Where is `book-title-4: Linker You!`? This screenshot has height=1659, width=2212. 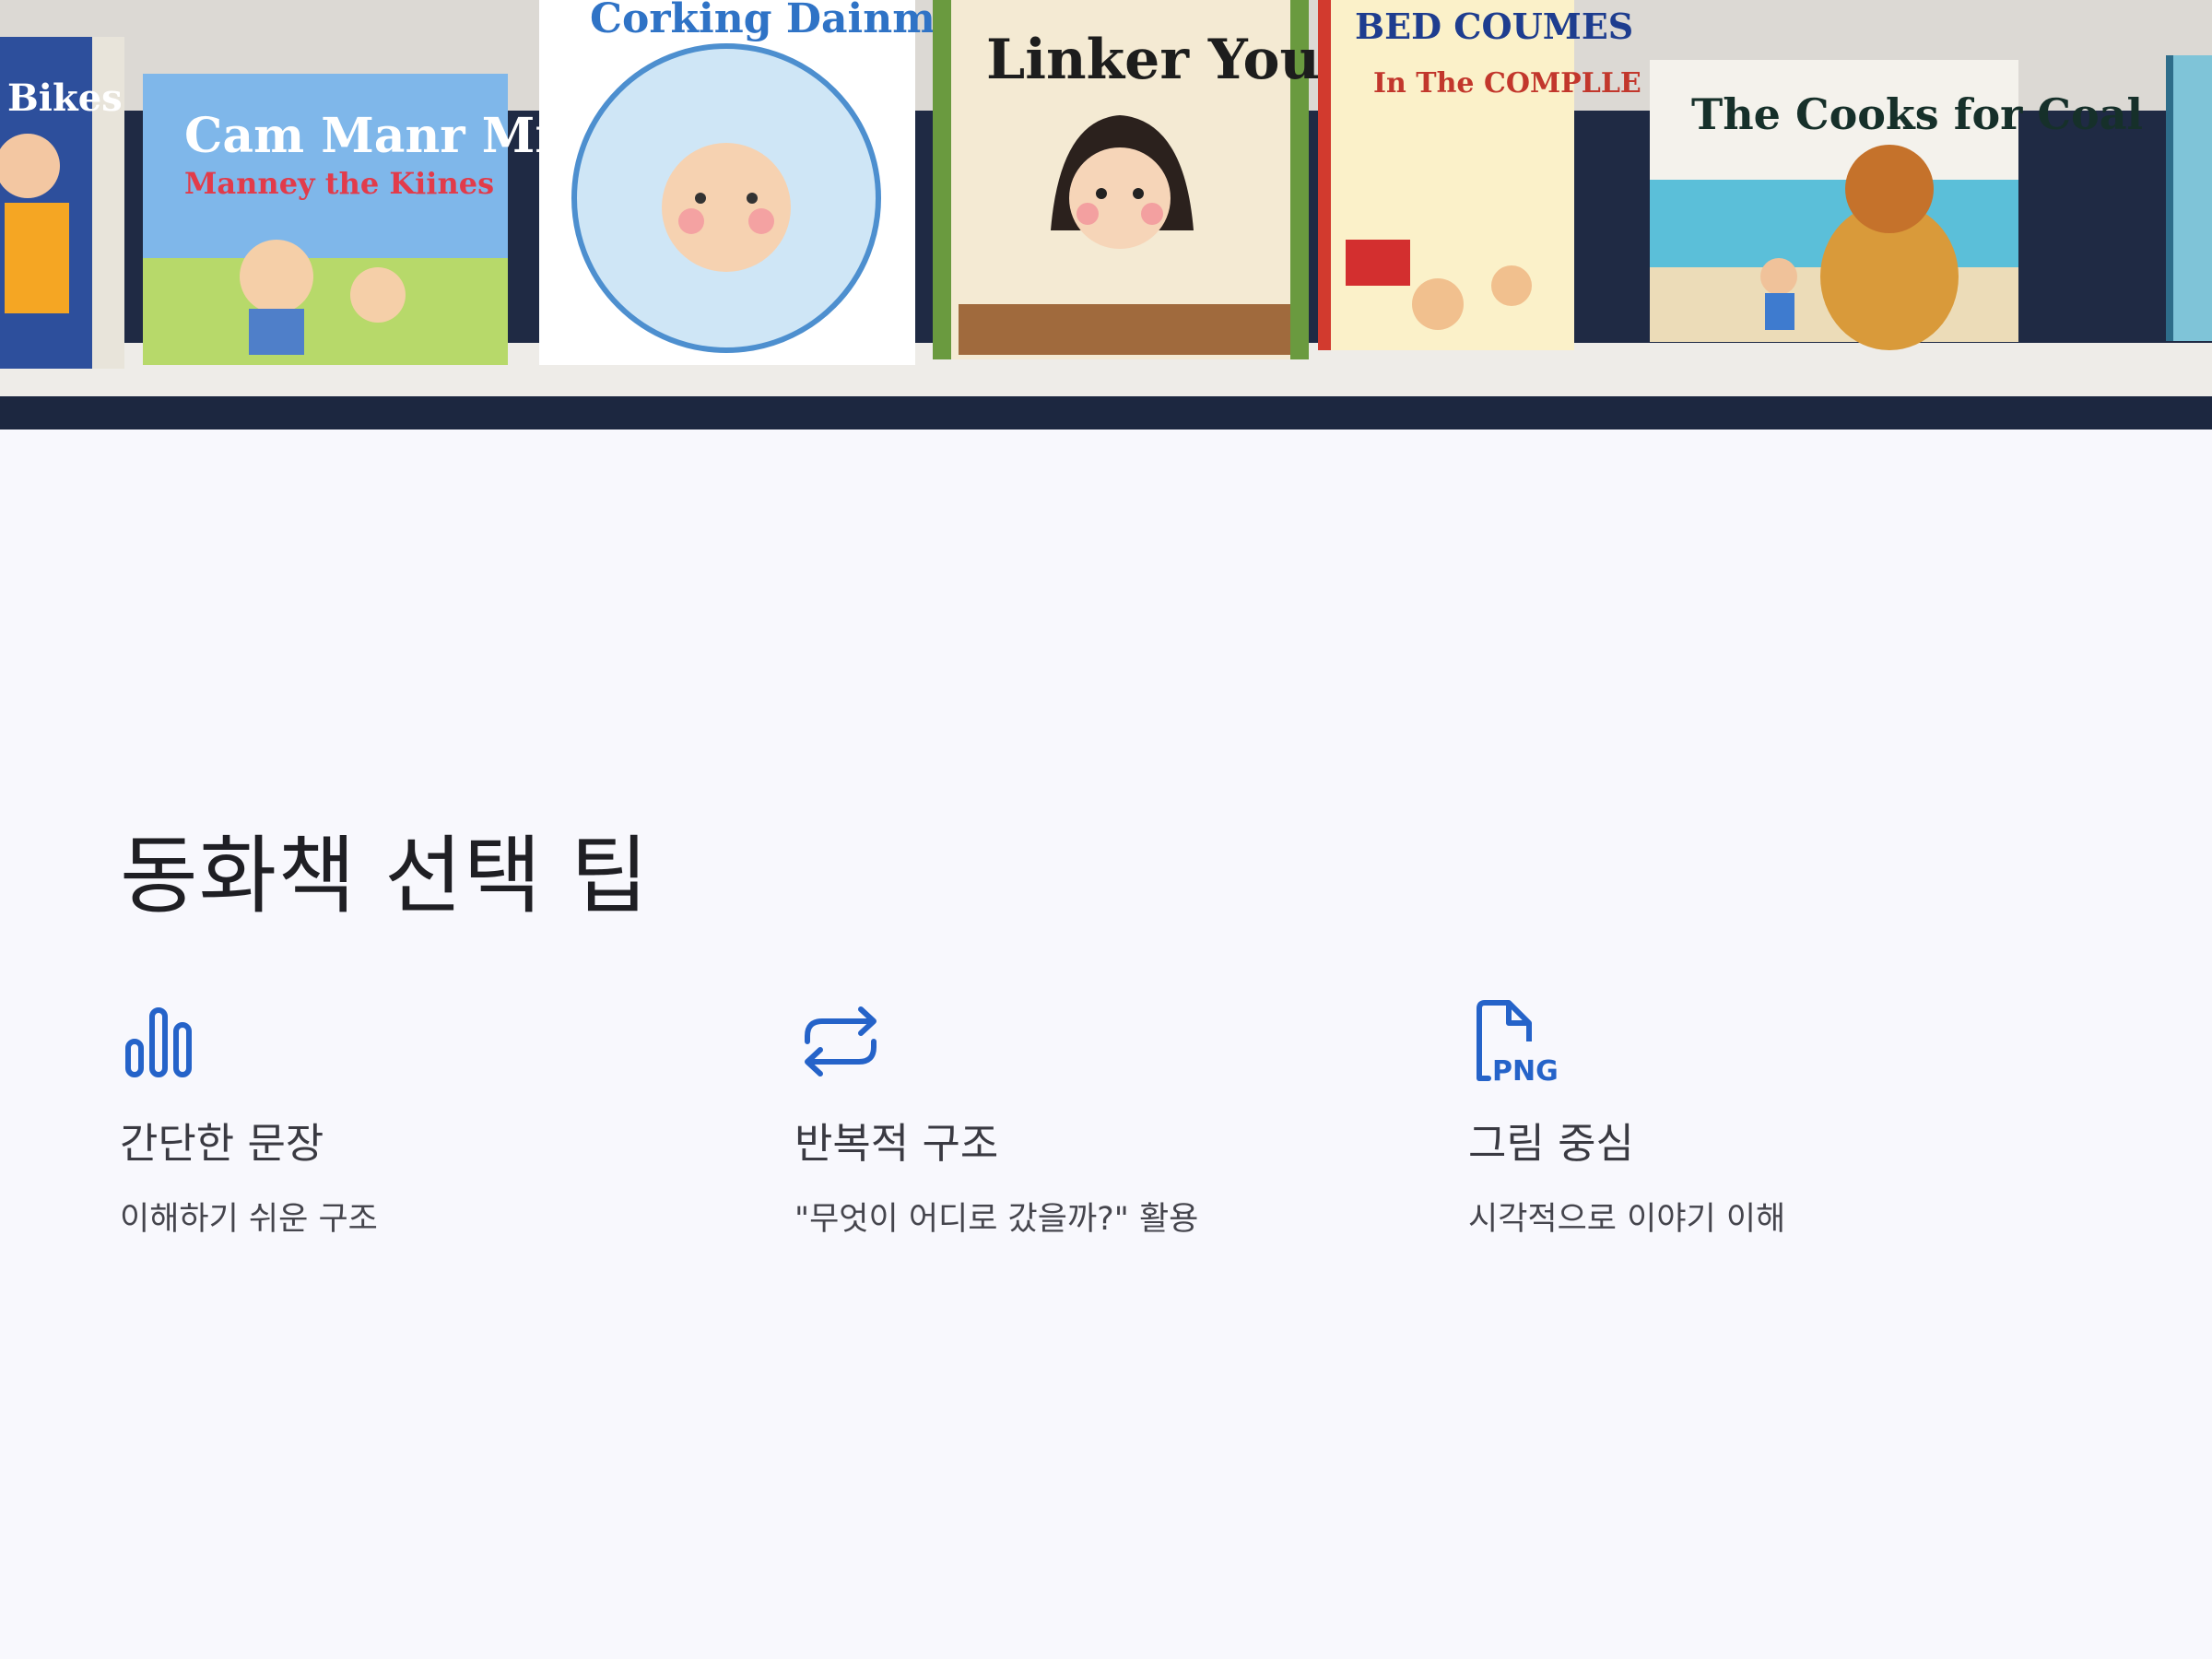 book-title-4: Linker You! is located at coordinates (1165, 60).